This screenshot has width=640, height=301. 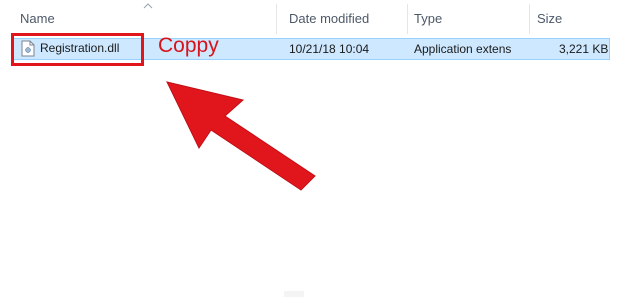 I want to click on file-size: 3,221 KB, so click(x=584, y=49).